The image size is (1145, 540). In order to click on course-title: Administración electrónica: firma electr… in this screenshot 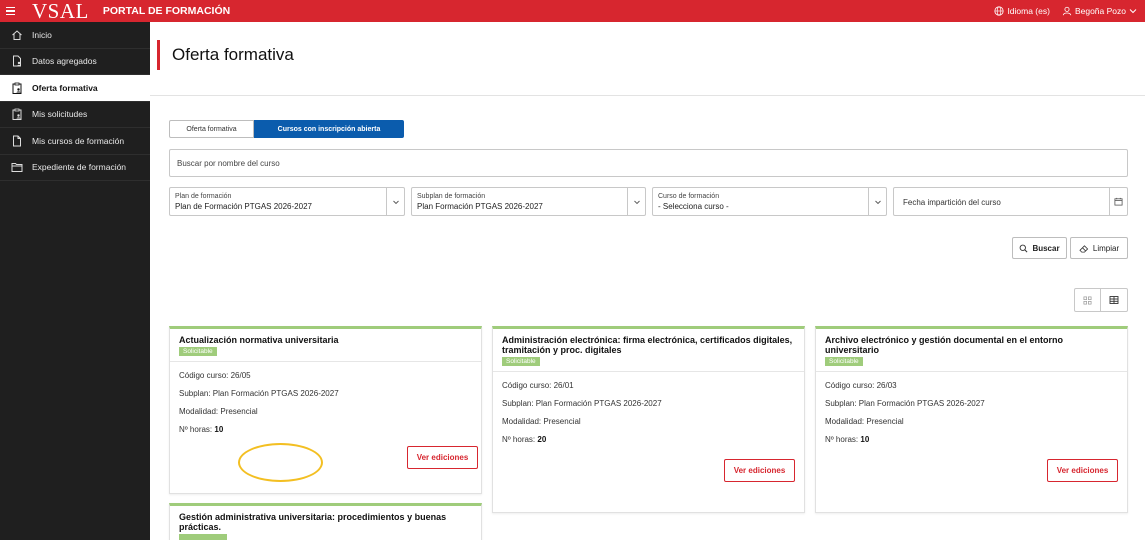, I will do `click(647, 345)`.